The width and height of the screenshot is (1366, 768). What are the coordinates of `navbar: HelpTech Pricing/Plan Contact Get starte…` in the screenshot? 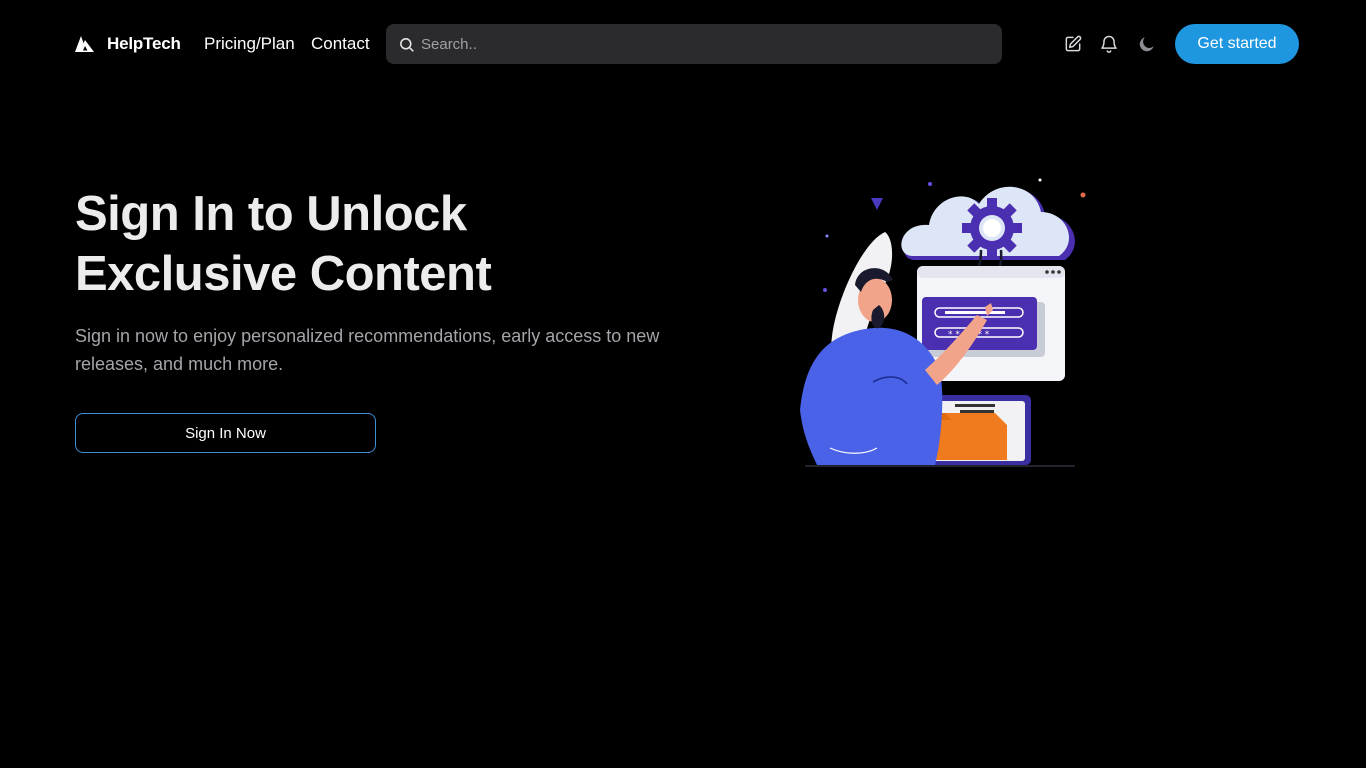 It's located at (683, 44).